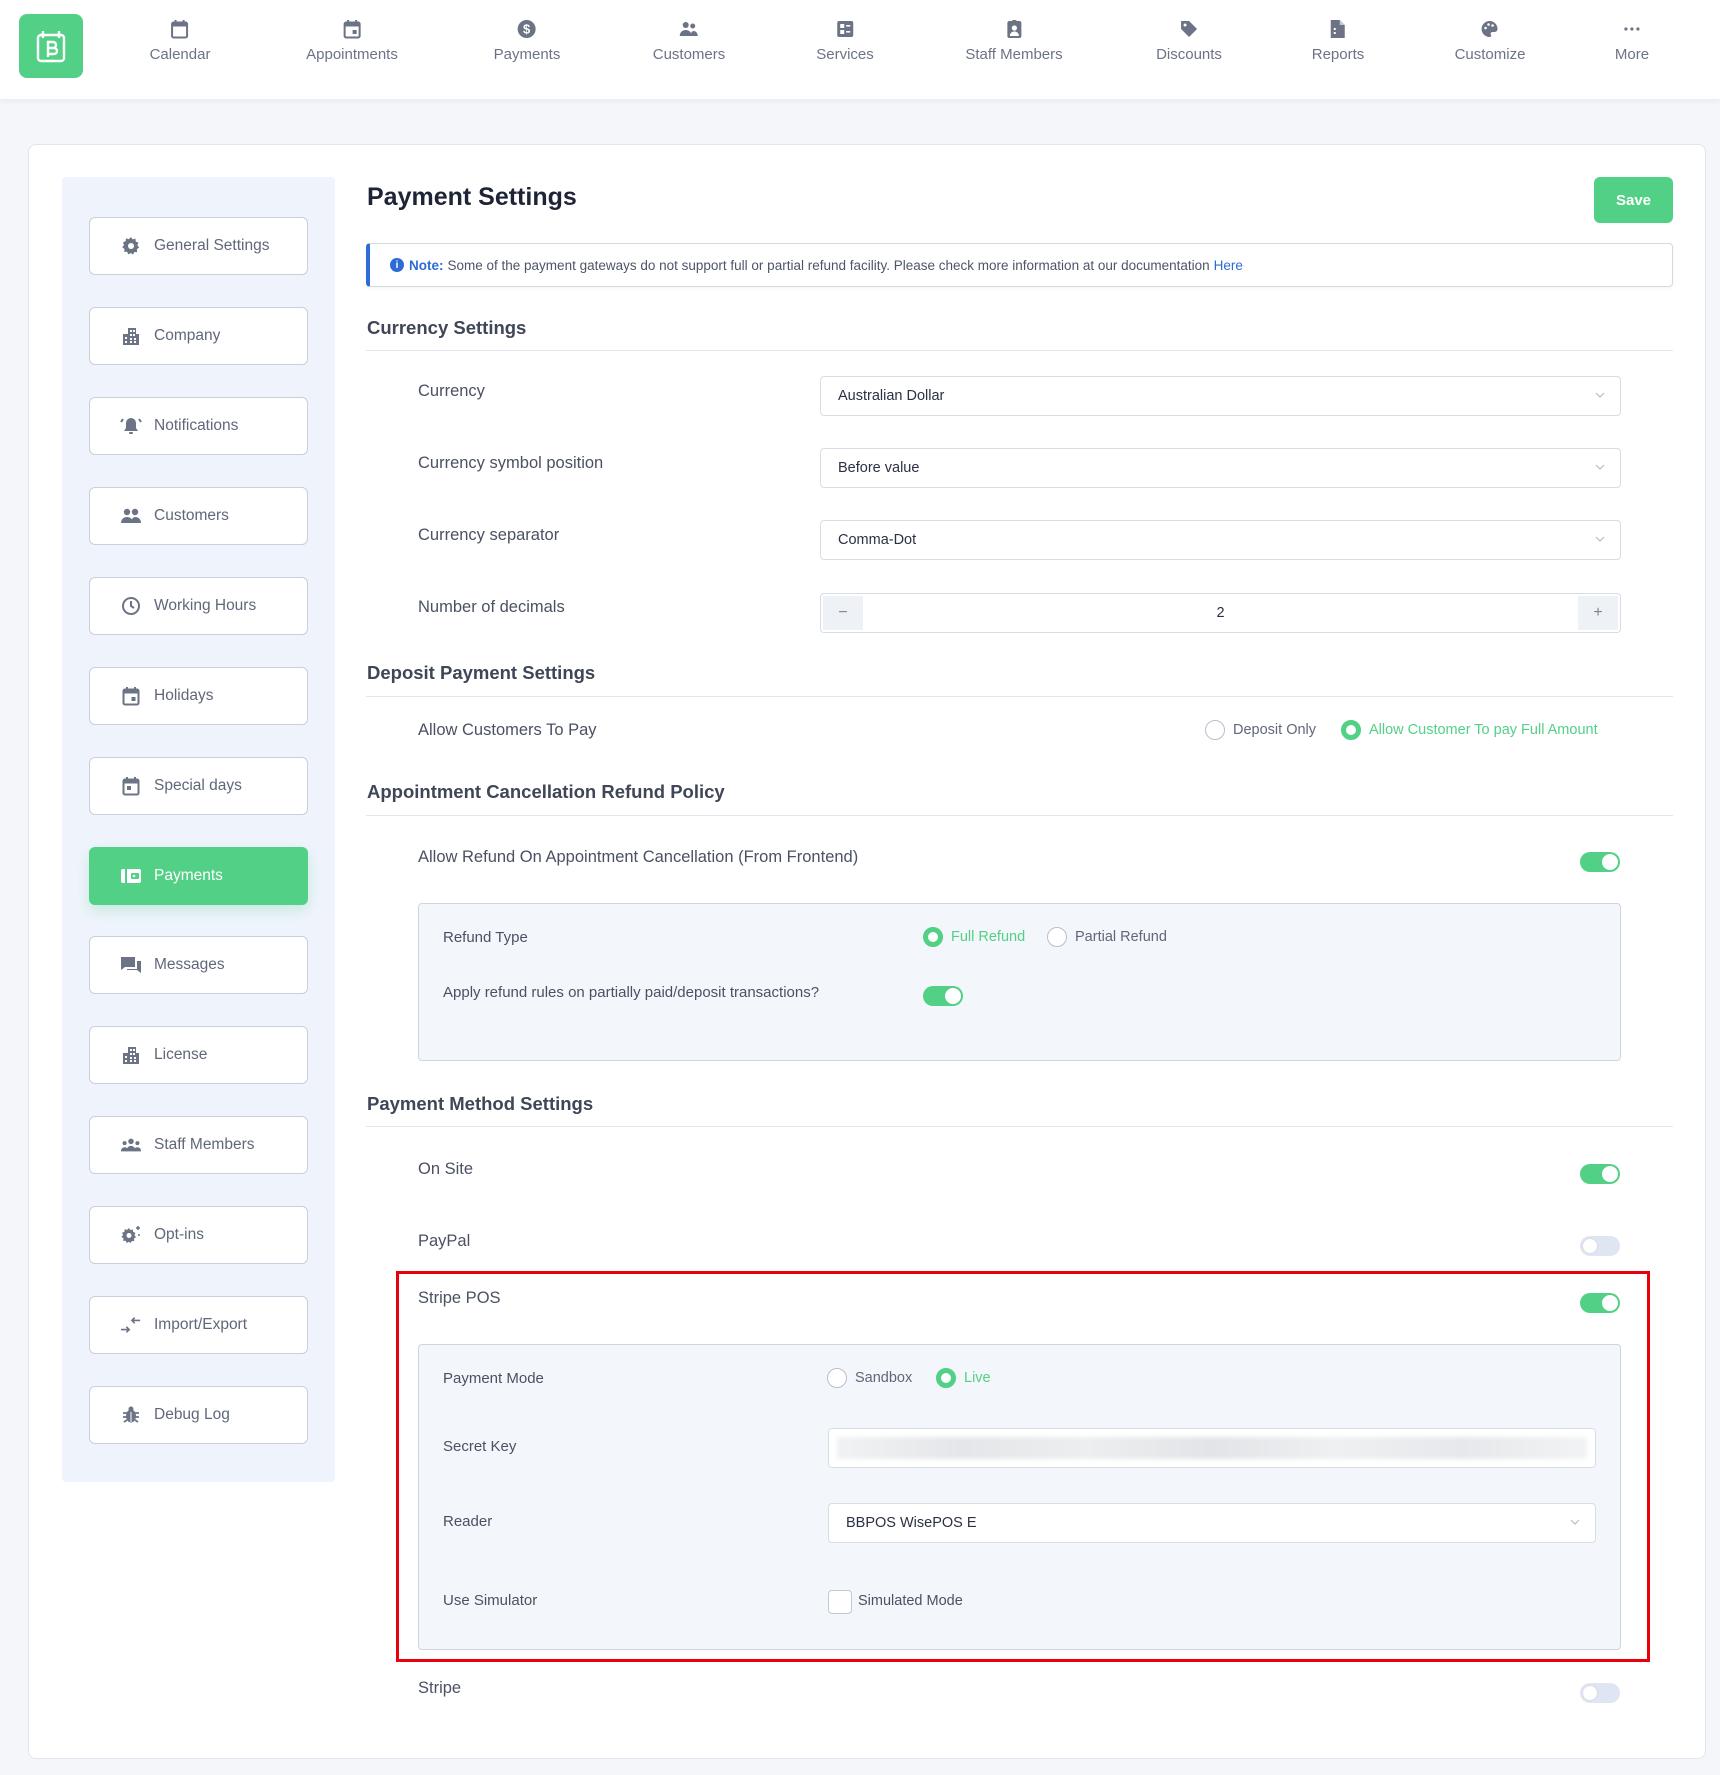 This screenshot has height=1775, width=1720. I want to click on sidebar-item-label: Staff Members, so click(204, 1144).